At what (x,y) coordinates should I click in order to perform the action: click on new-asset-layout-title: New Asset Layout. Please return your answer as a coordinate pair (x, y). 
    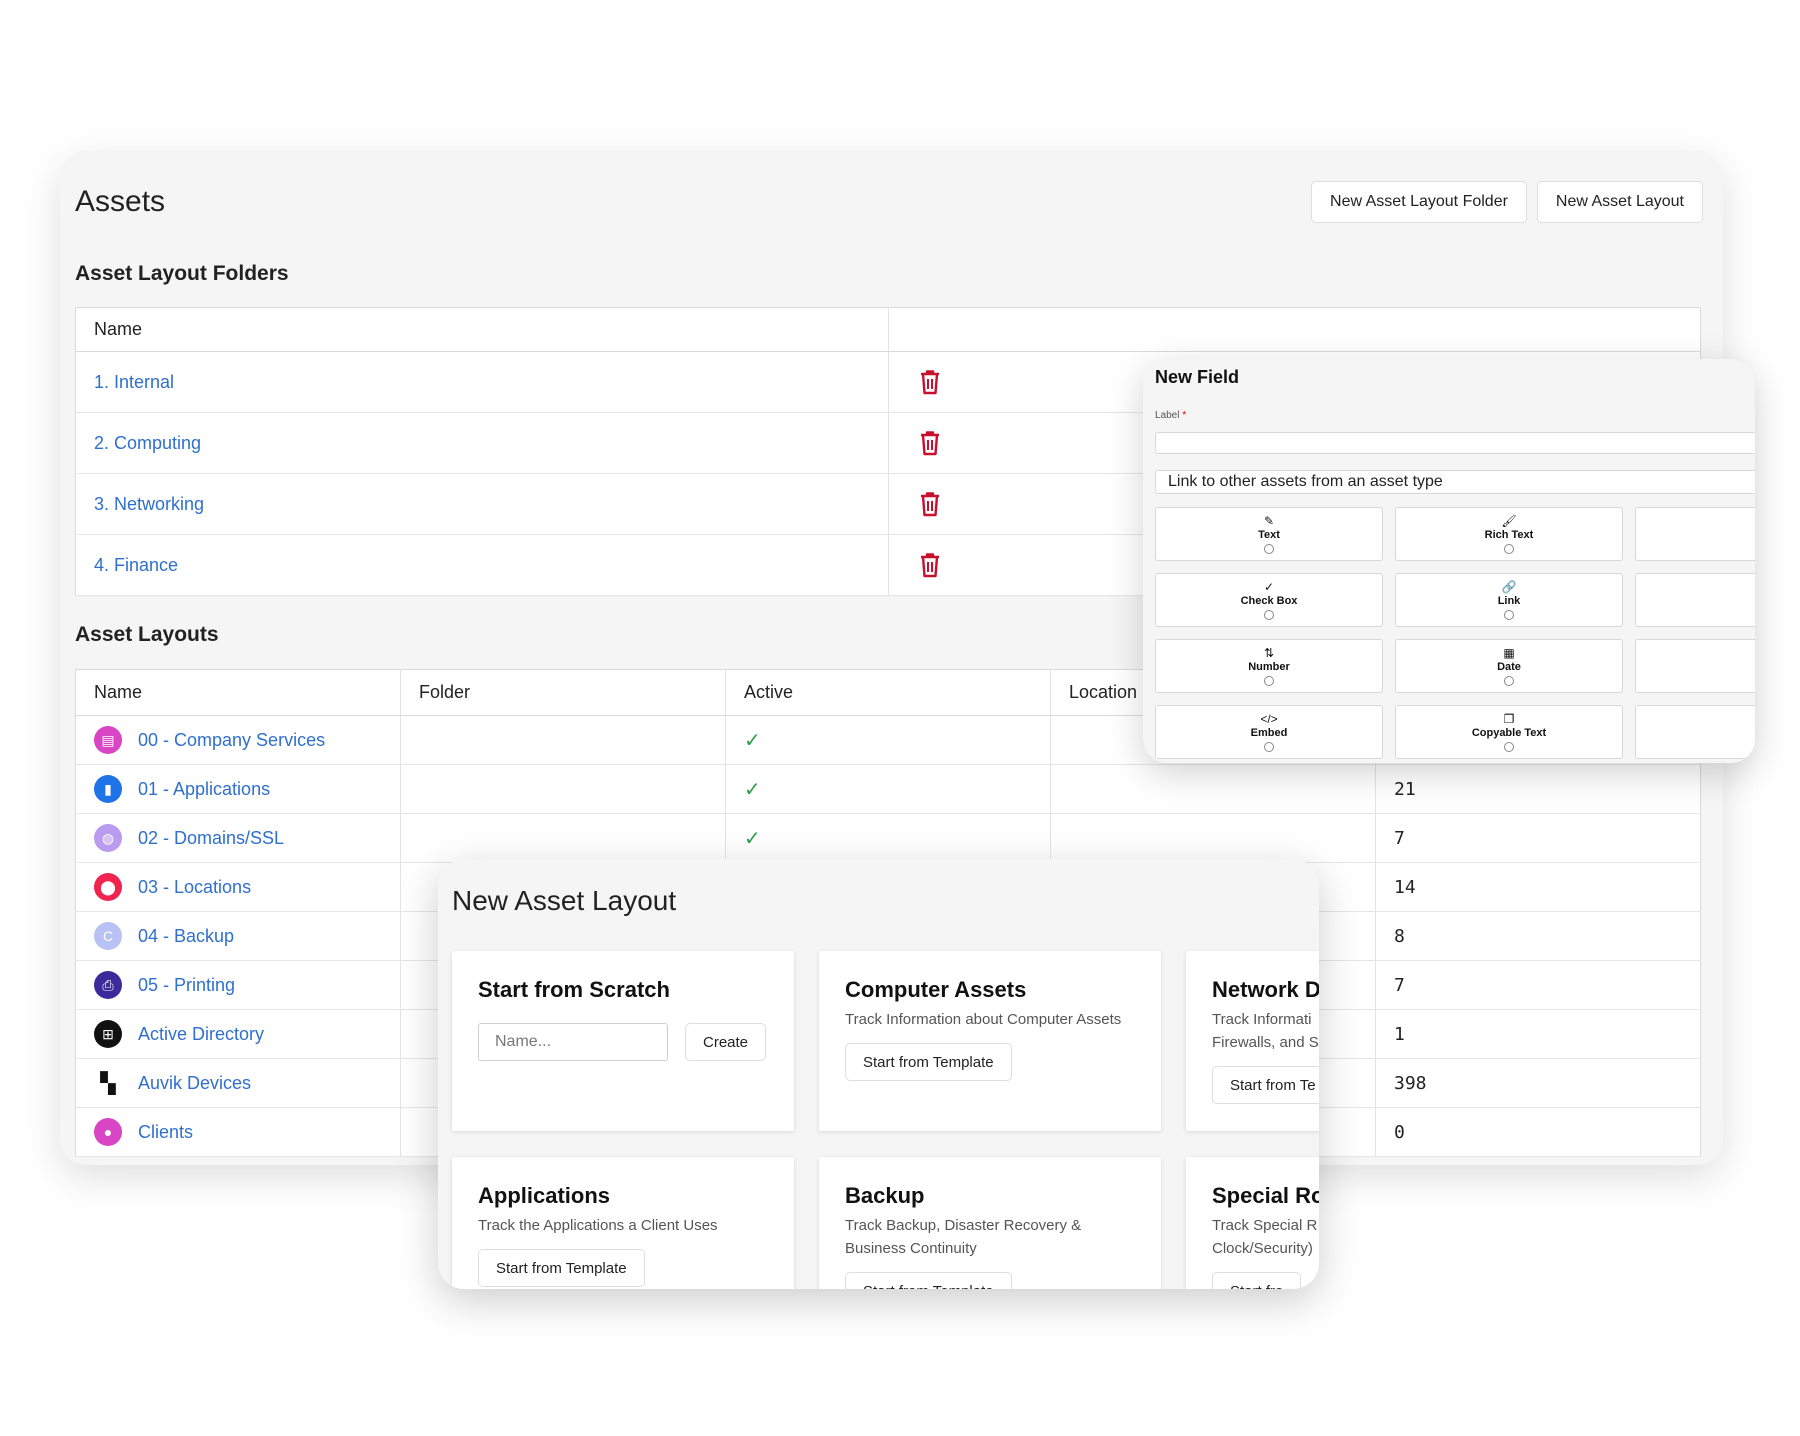
    Looking at the image, I should click on (564, 900).